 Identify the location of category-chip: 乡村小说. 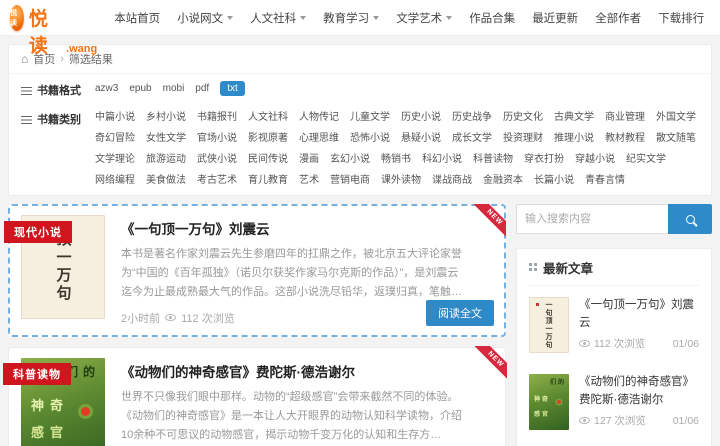
(166, 117).